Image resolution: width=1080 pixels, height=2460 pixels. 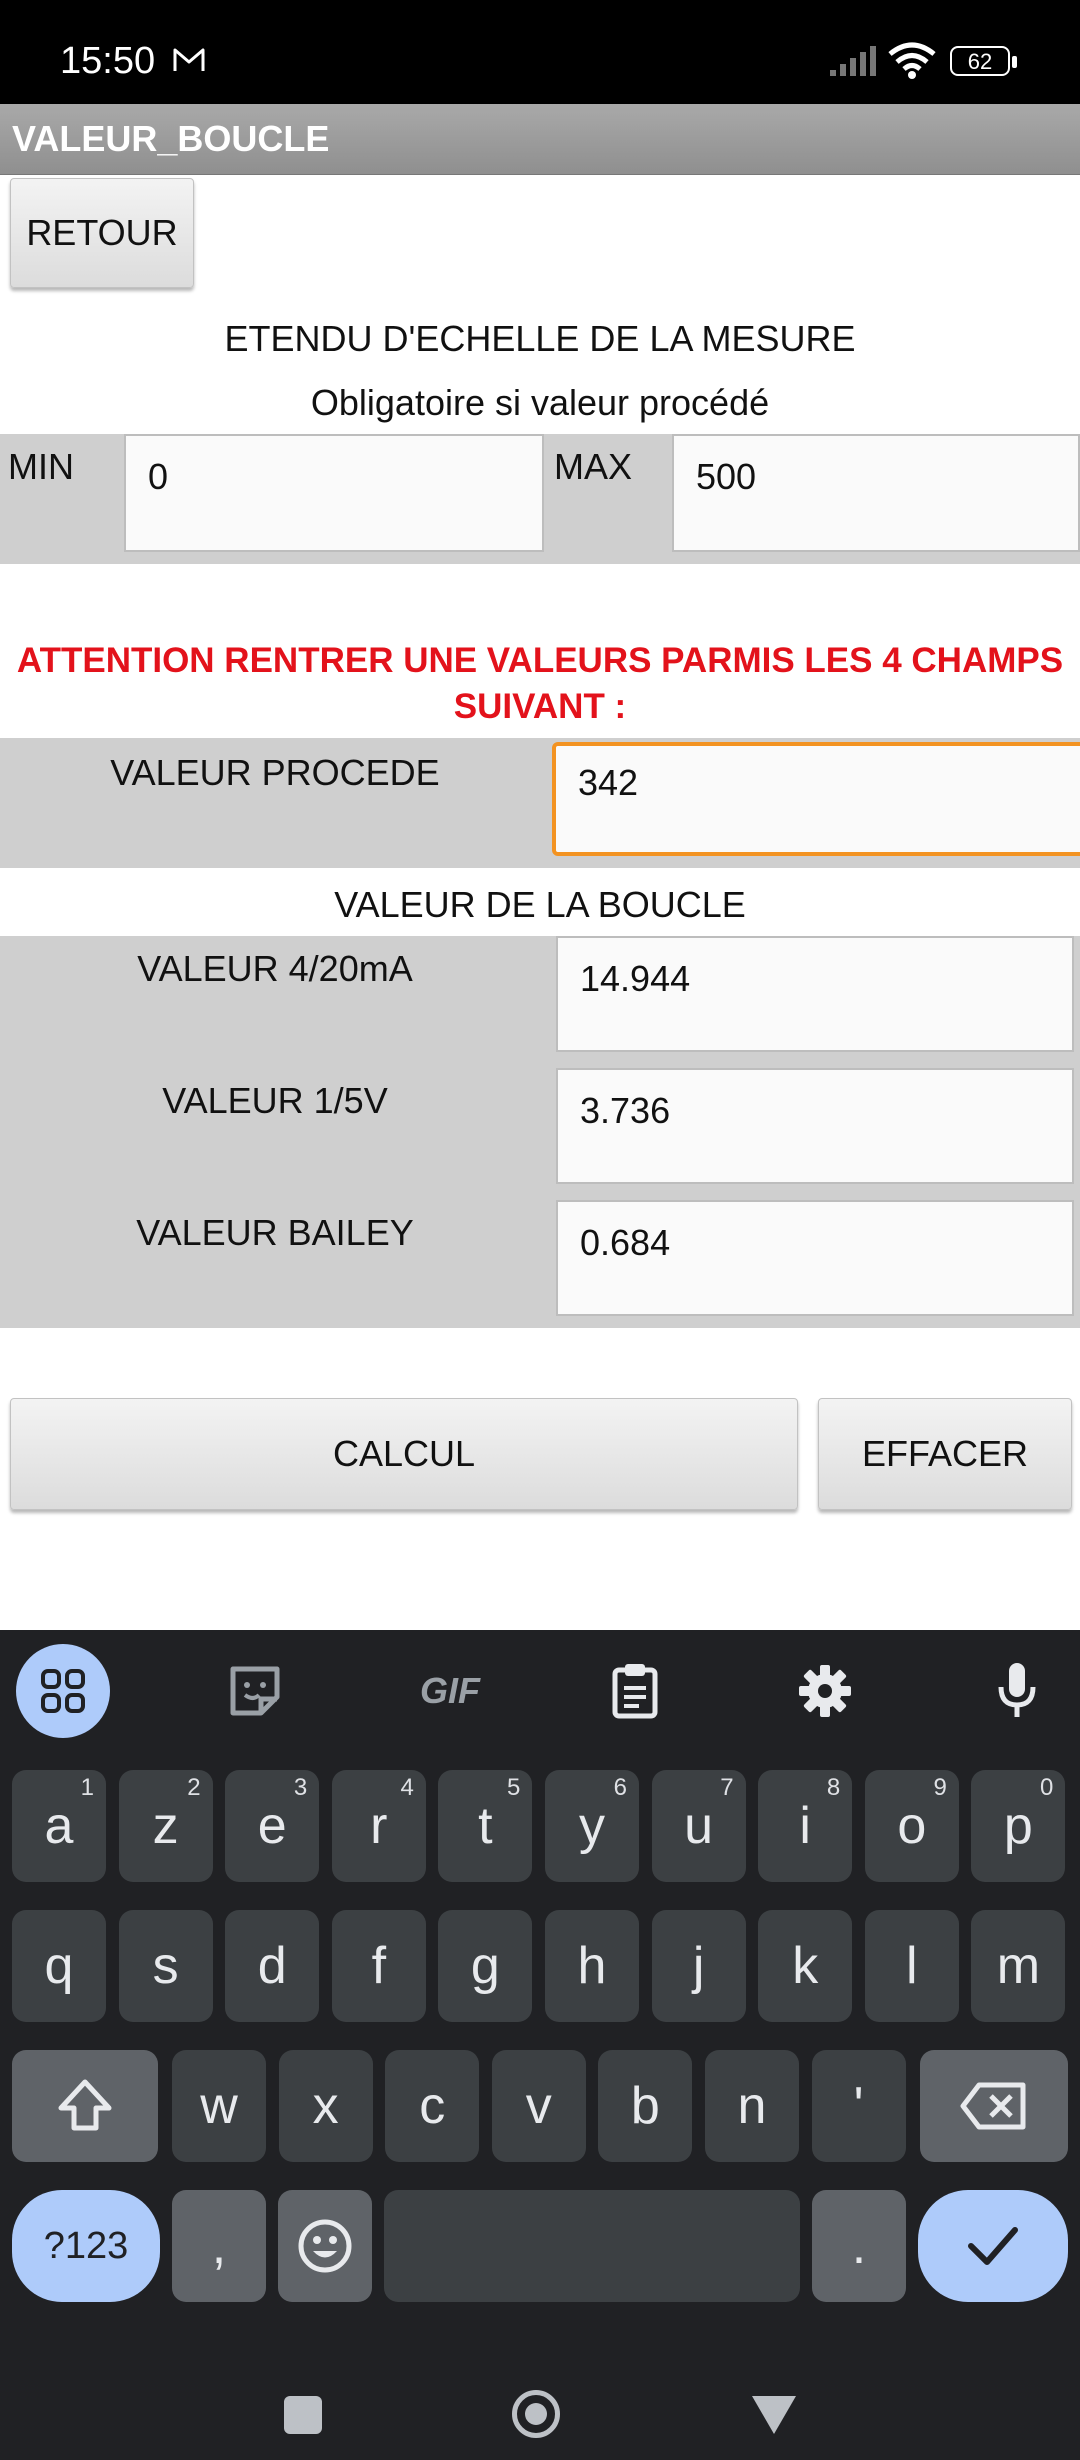 I want to click on key-label: y, so click(x=592, y=1826).